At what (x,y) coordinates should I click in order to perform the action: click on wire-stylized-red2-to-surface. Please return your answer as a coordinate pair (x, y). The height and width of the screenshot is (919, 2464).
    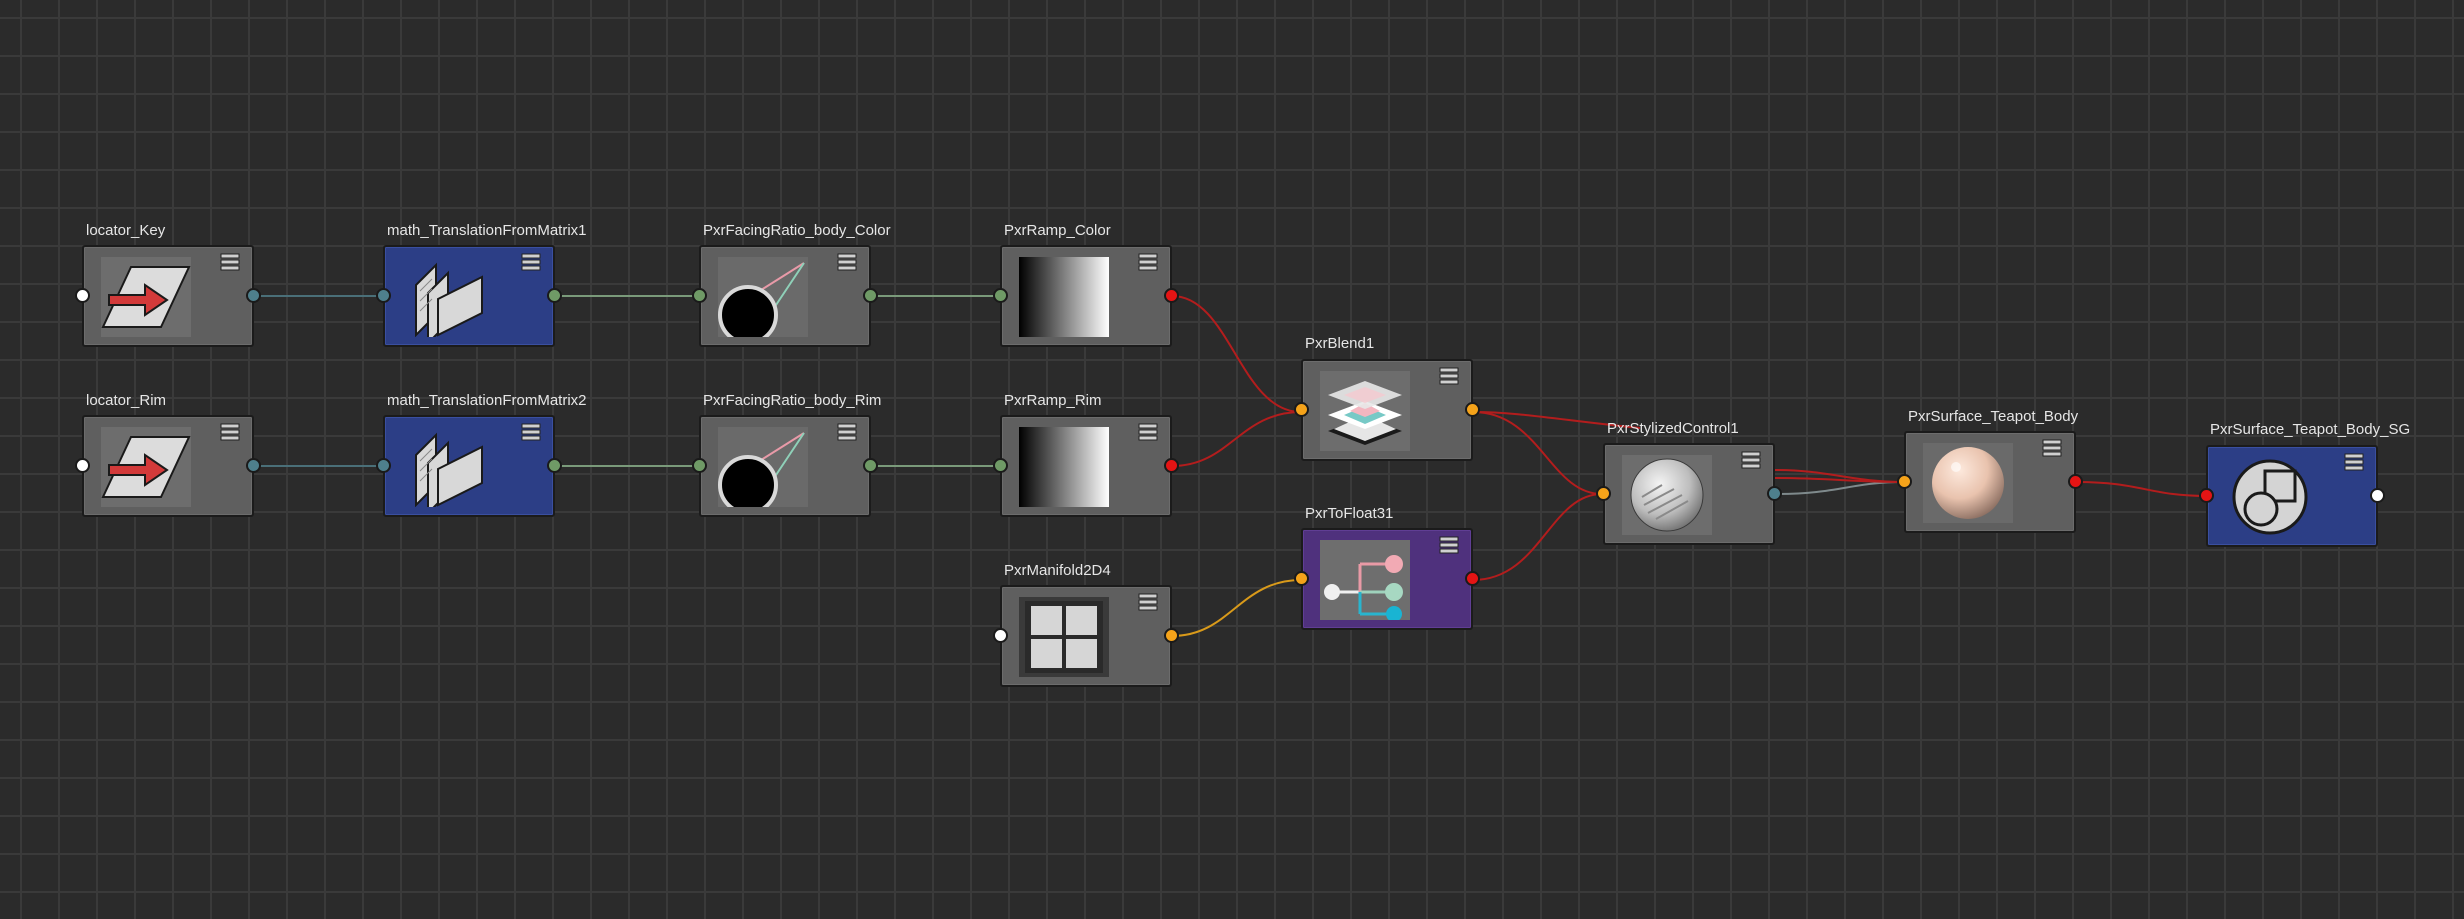
    Looking at the image, I should click on (1839, 480).